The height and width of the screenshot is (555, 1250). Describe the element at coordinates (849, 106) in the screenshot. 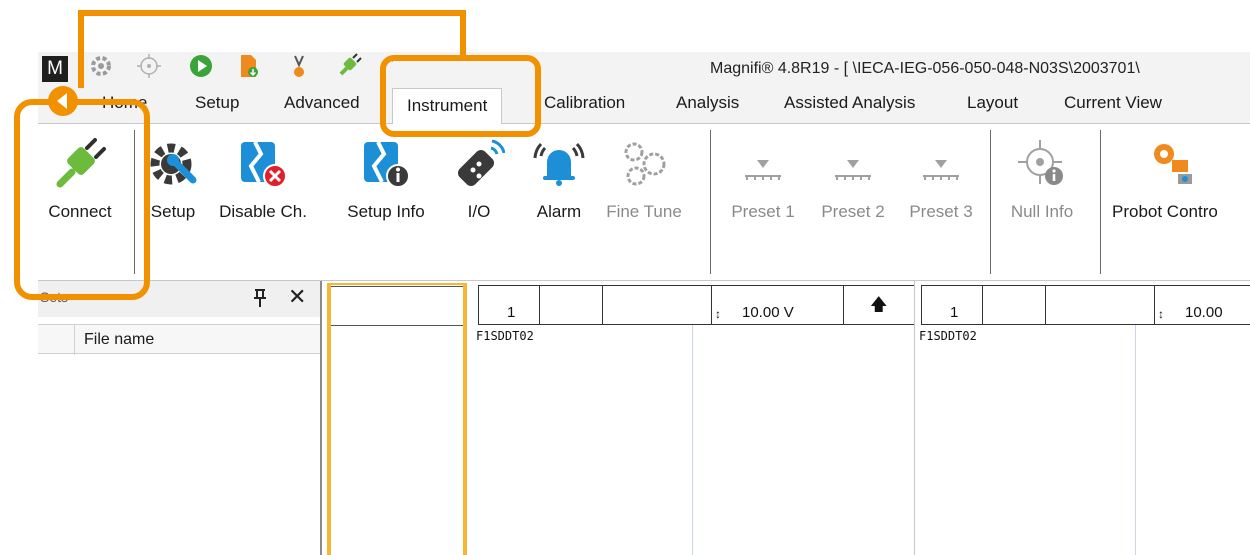

I see `tab-assisted-analysis: Assisted Analysis` at that location.